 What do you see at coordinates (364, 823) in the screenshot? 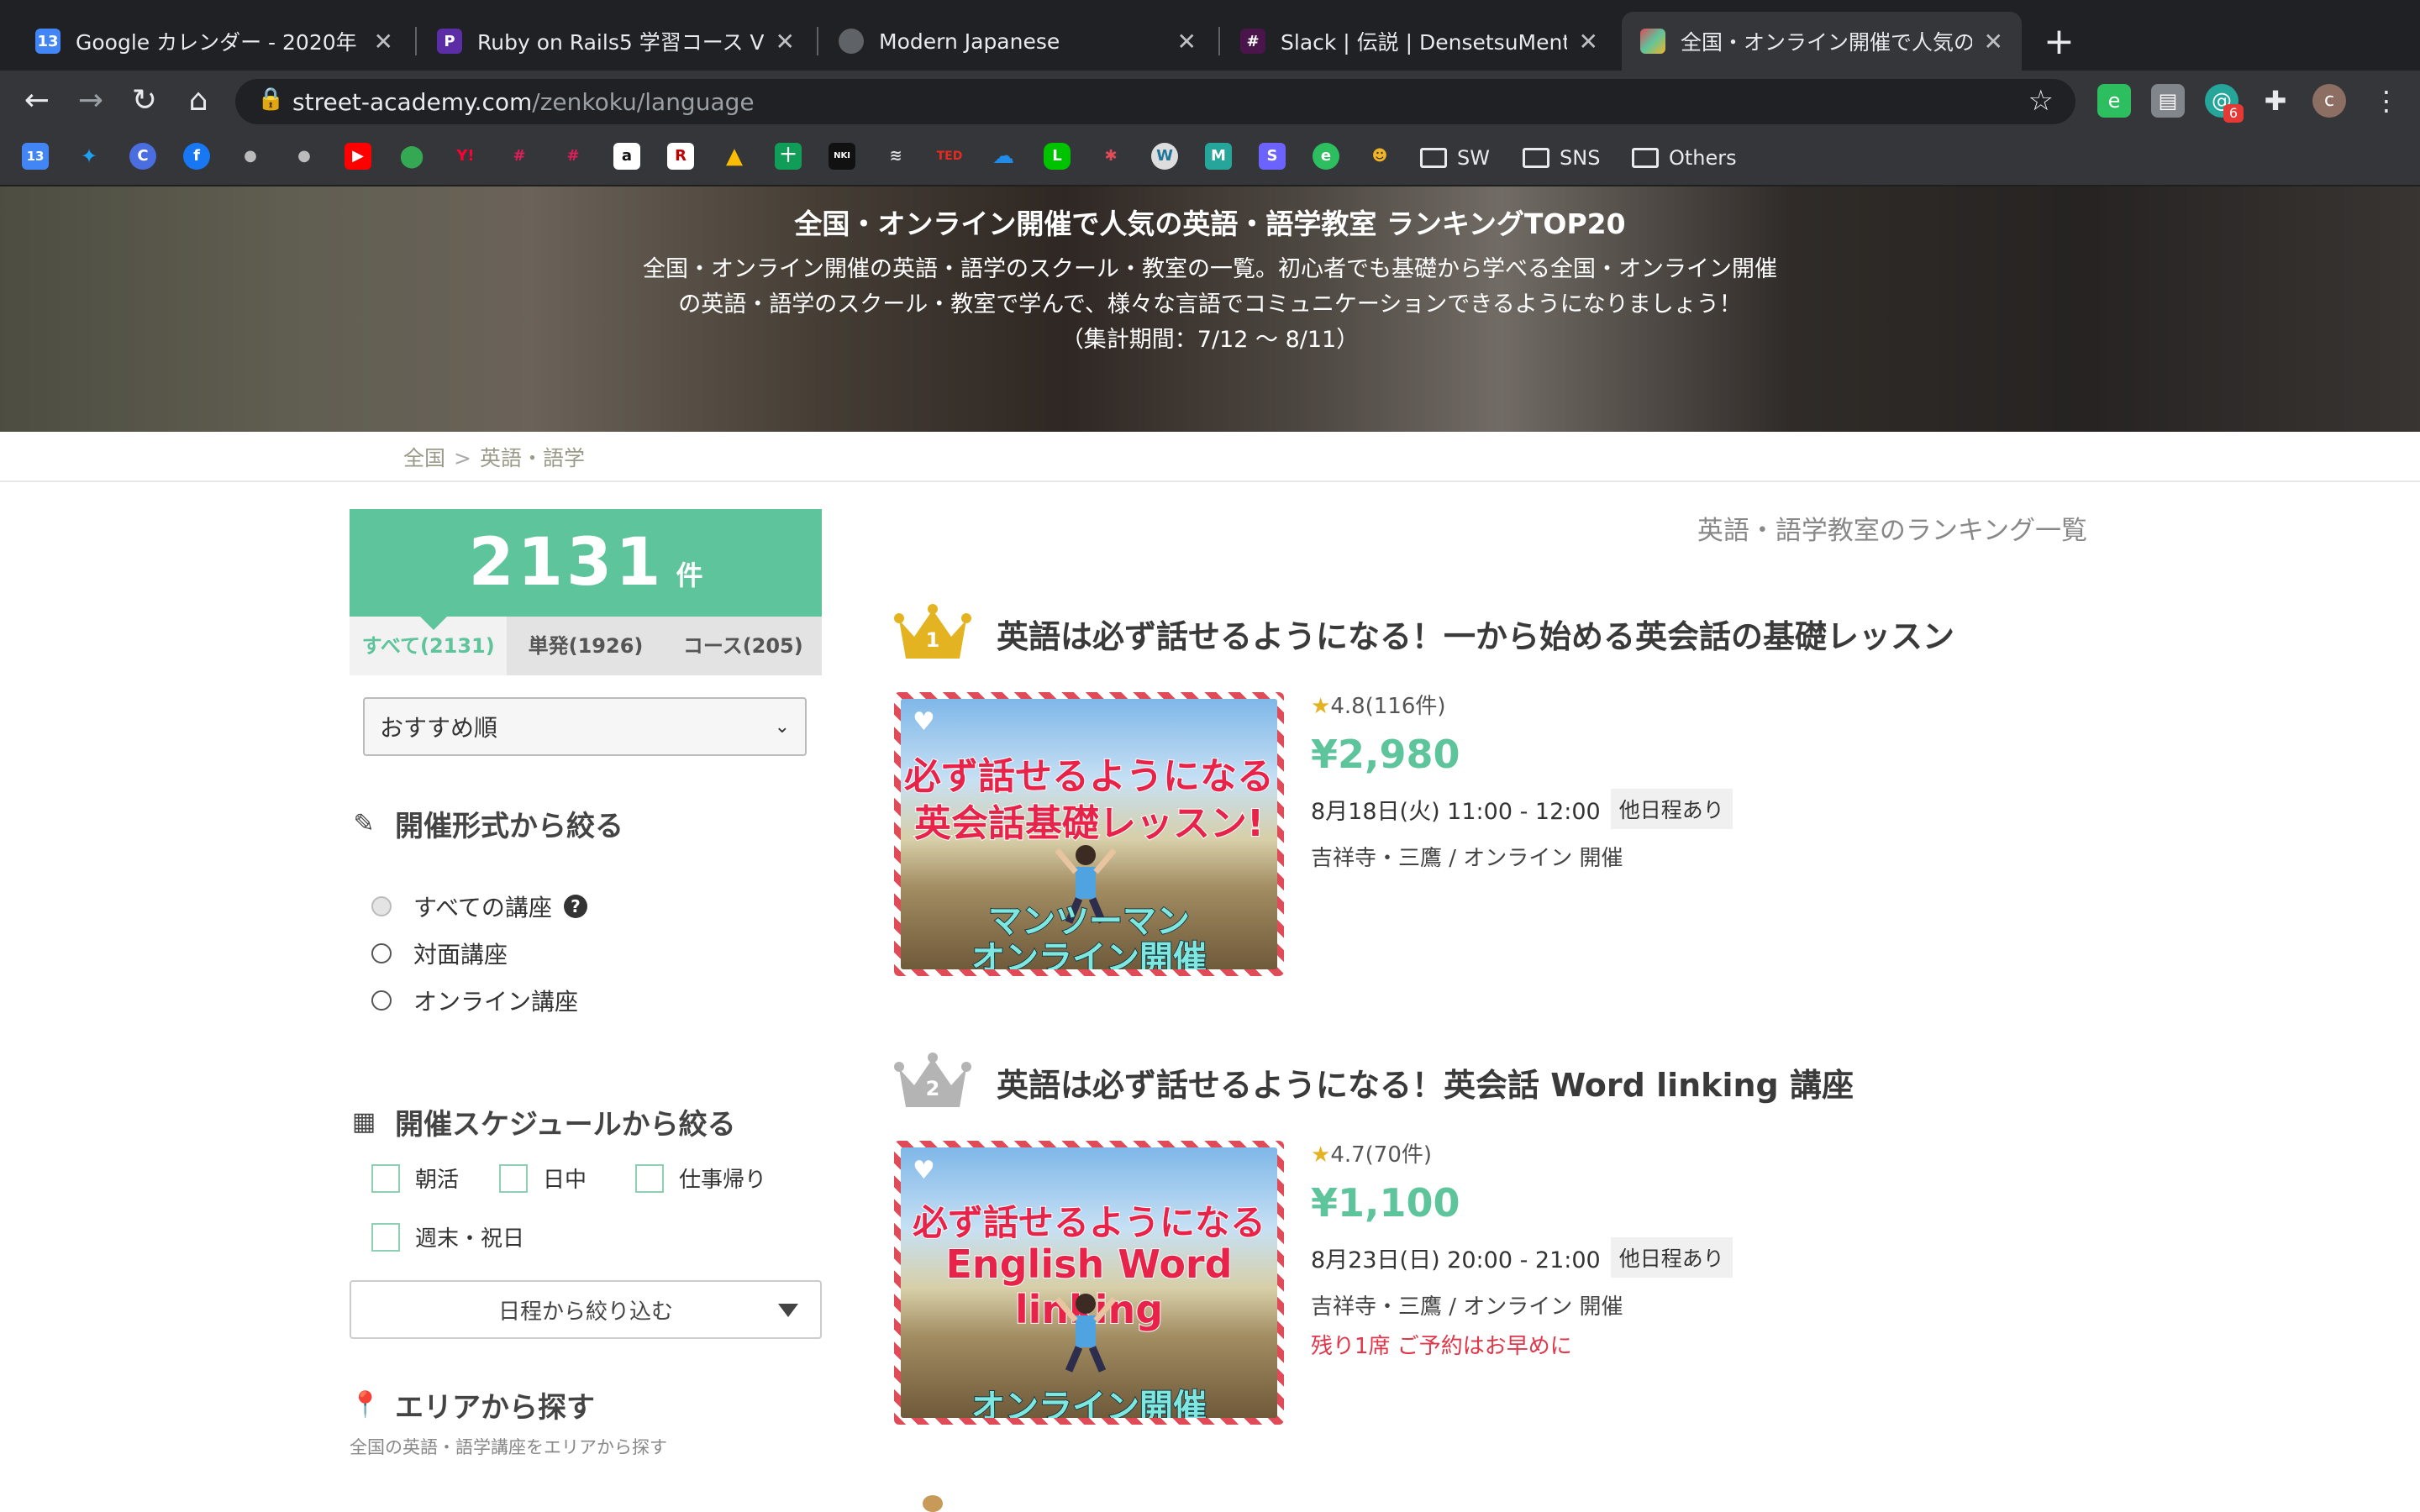
I see `teacher-icon: ✎` at bounding box center [364, 823].